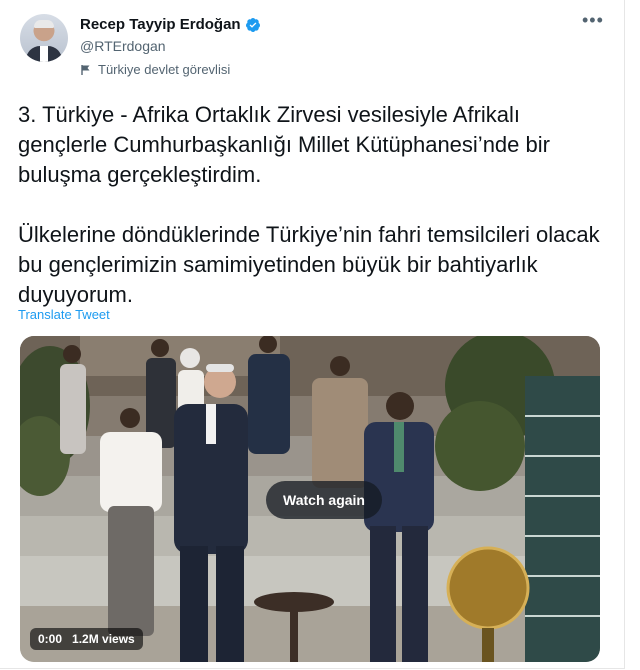 The width and height of the screenshot is (640, 670). I want to click on government-label-text: Türkiye devlet görevlisi, so click(164, 69).